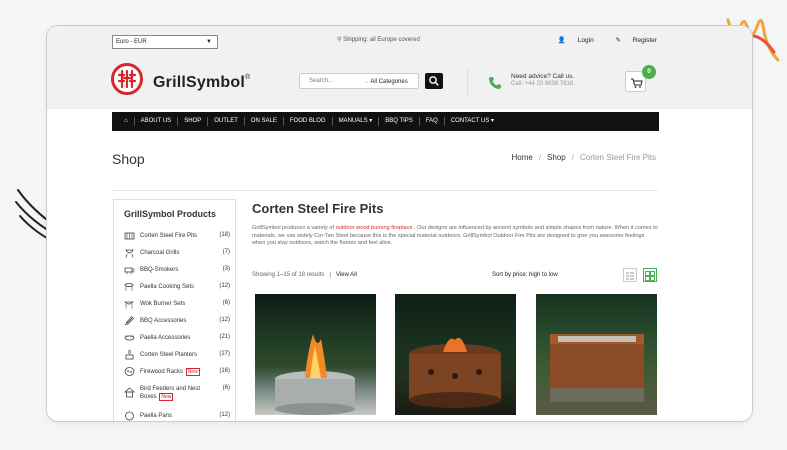 The height and width of the screenshot is (450, 787). I want to click on nav-faq: FAQ, so click(432, 121).